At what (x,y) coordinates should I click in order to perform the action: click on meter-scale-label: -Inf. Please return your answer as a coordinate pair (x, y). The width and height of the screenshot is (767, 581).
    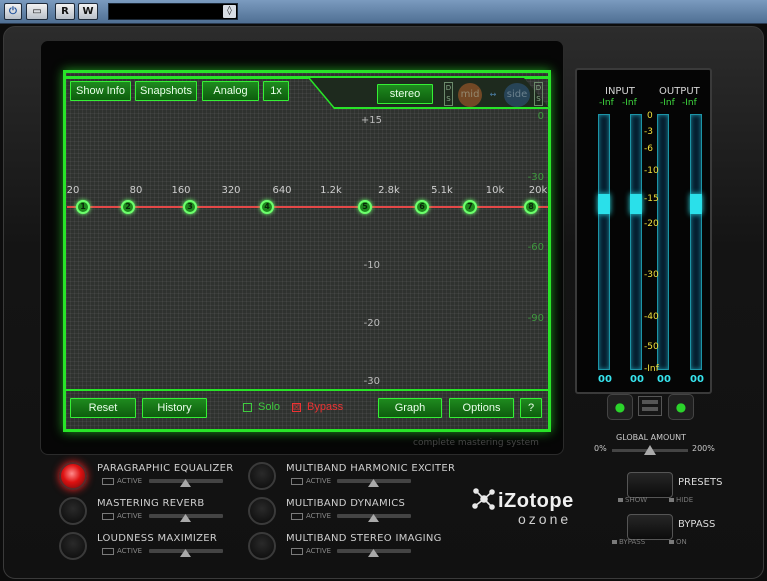
    Looking at the image, I should click on (651, 369).